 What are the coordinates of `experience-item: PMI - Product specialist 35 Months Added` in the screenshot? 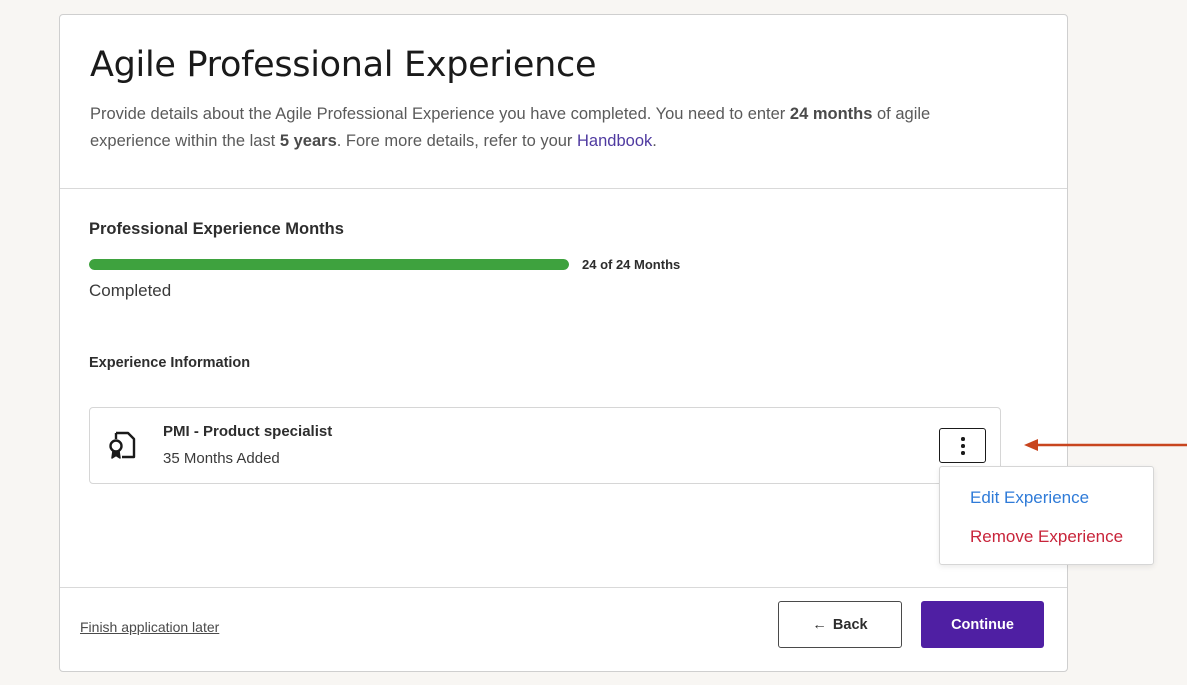 It's located at (545, 445).